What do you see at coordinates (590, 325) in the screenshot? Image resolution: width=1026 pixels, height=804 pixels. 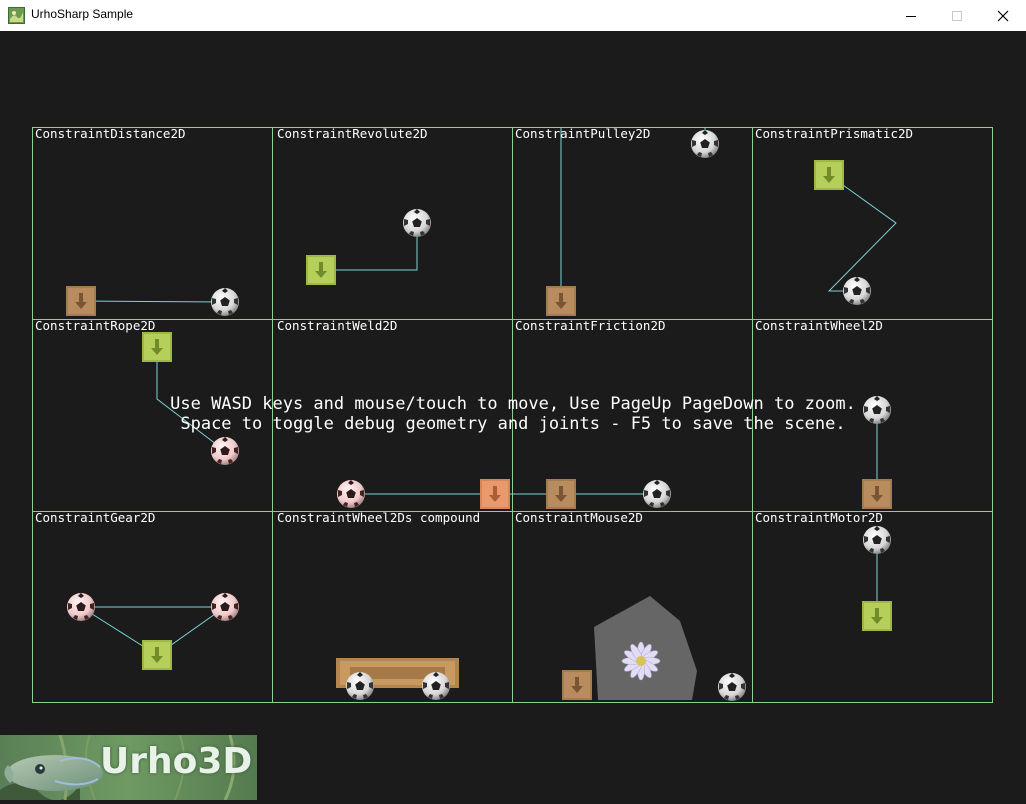 I see `cell-label-friction: ConstraintFriction2D` at bounding box center [590, 325].